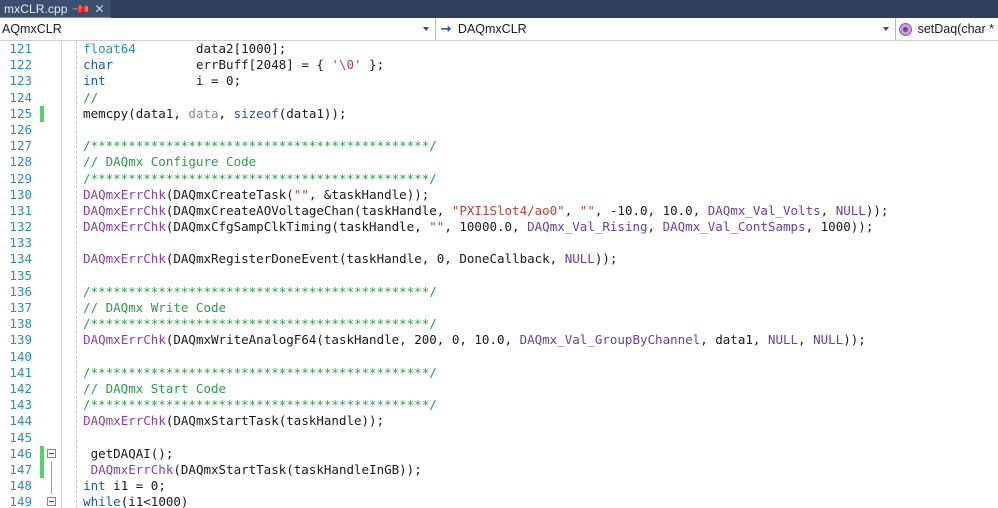 This screenshot has width=998, height=508. Describe the element at coordinates (20, 388) in the screenshot. I see `line-number: 142` at that location.